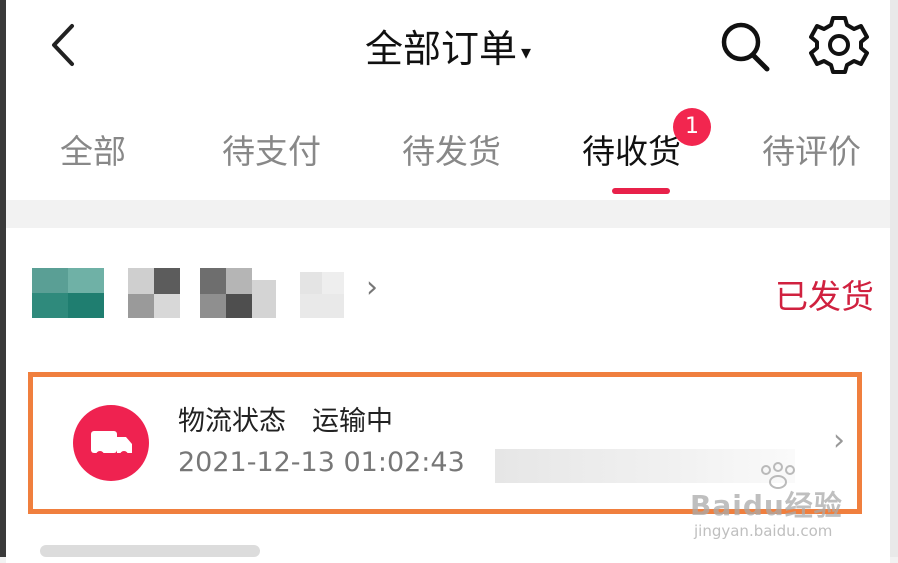 The height and width of the screenshot is (563, 898). What do you see at coordinates (238, 293) in the screenshot?
I see `shop-name` at bounding box center [238, 293].